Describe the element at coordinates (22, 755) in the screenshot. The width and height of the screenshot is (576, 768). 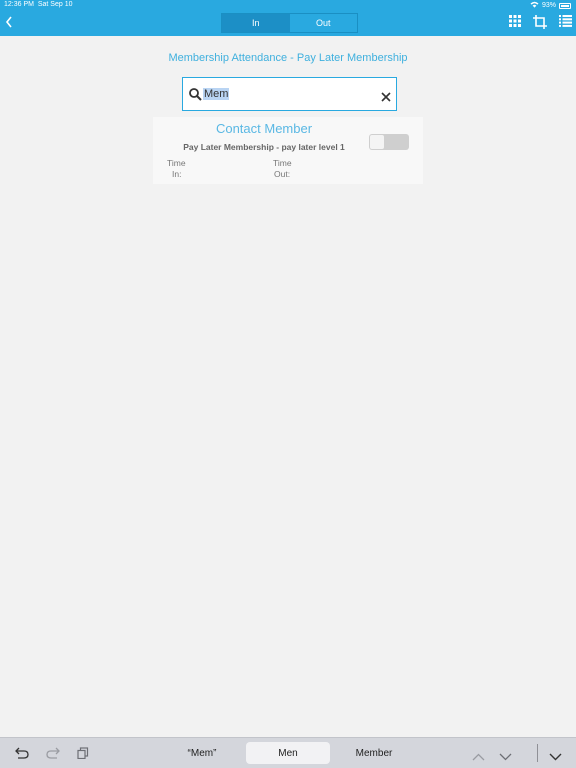
I see `undo-icon` at that location.